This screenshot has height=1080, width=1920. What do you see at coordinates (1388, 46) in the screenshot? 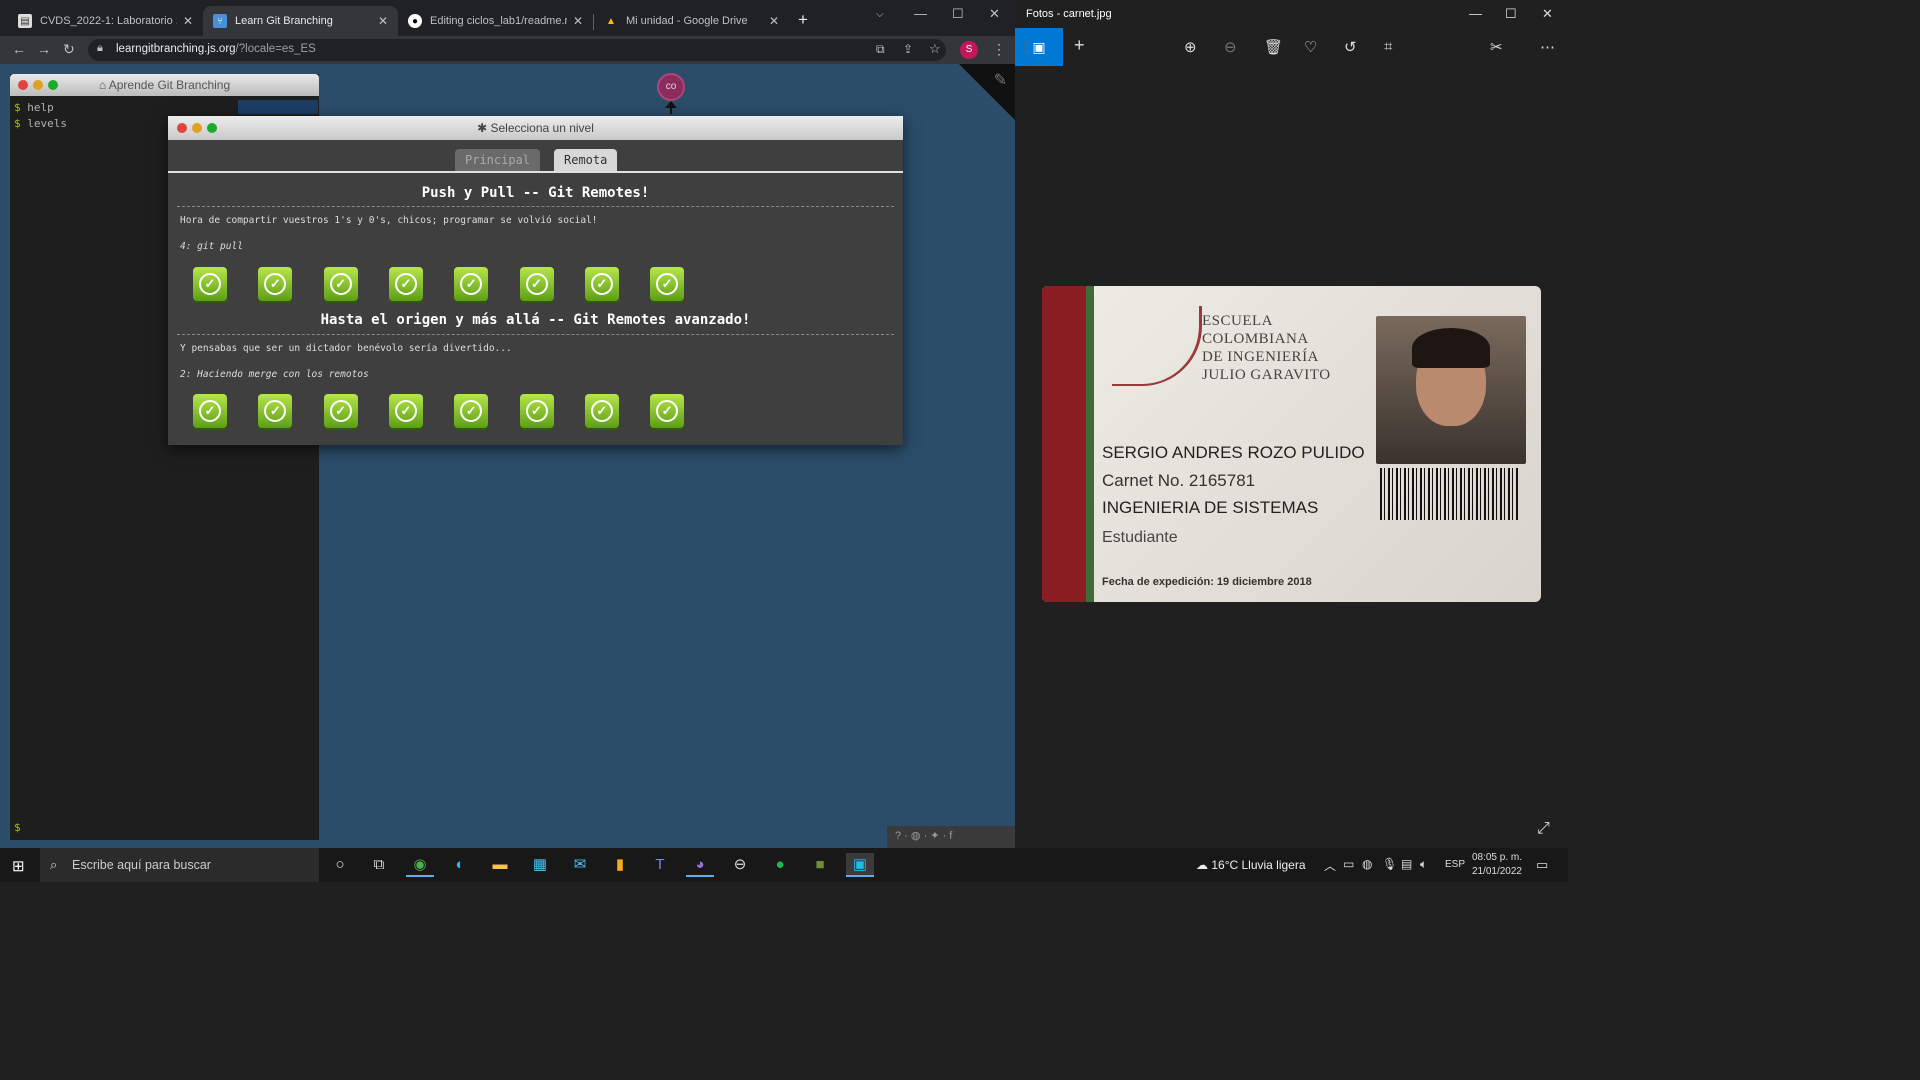
I see `crop-icon: ⌗` at bounding box center [1388, 46].